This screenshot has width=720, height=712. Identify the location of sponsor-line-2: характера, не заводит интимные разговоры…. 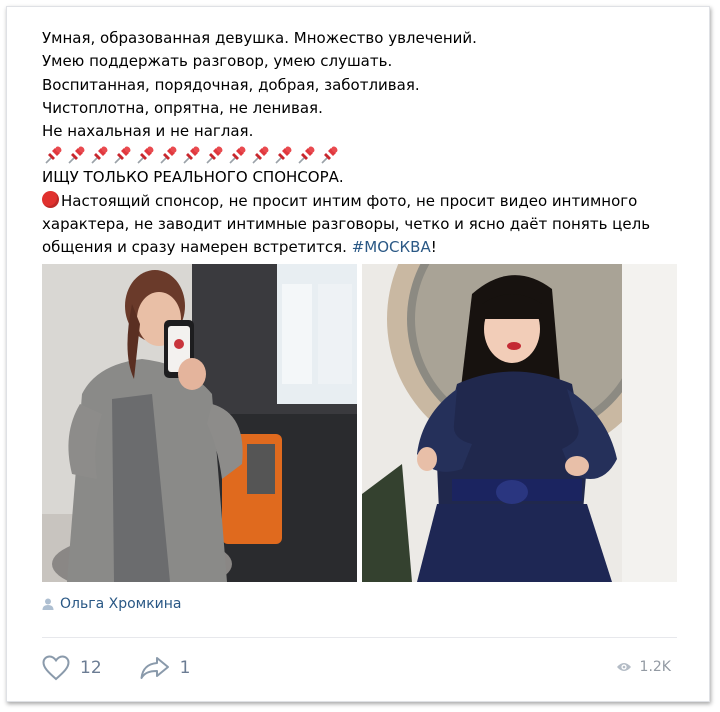
(346, 224).